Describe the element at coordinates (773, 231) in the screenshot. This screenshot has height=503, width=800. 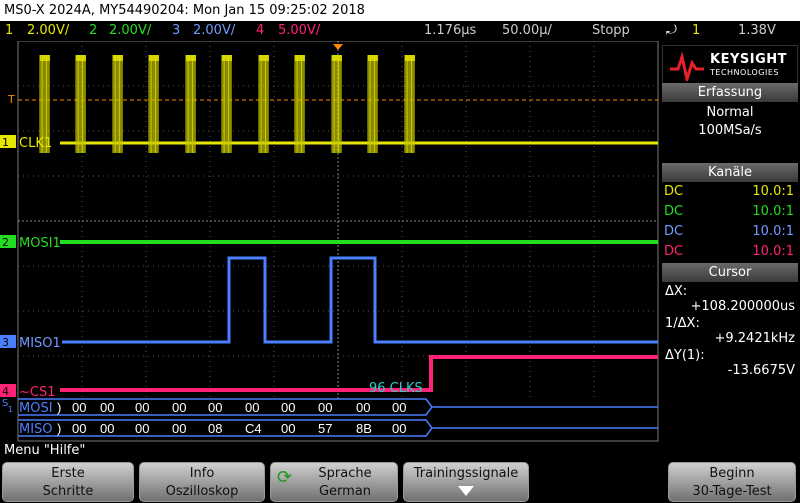
I see `ch3-probe: 10.0:1` at that location.